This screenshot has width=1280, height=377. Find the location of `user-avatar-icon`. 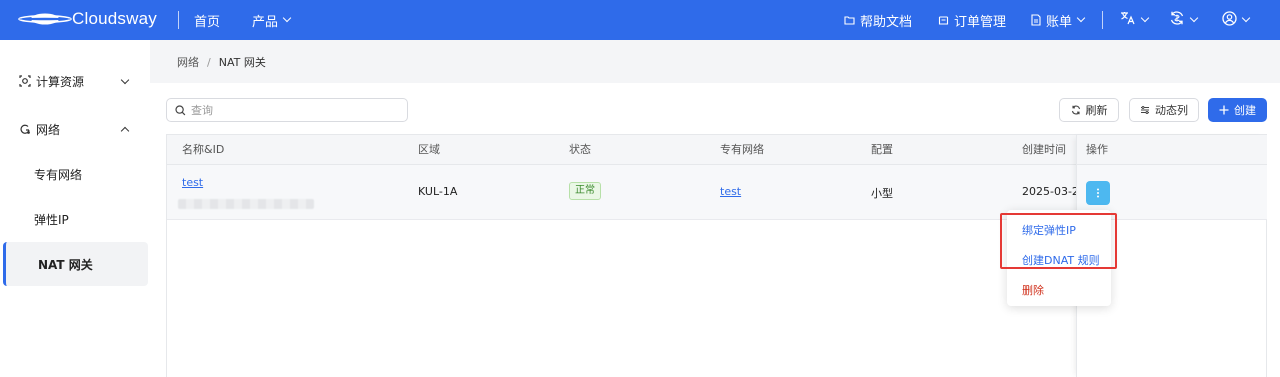

user-avatar-icon is located at coordinates (1229, 20).